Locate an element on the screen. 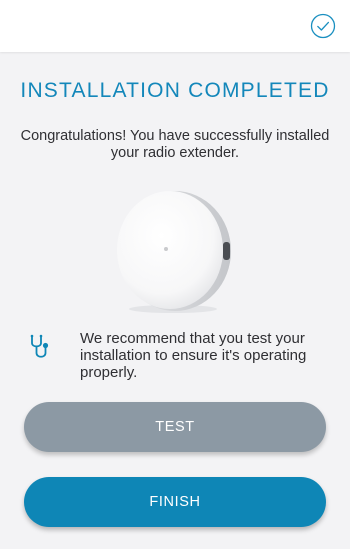 This screenshot has height=549, width=350. test-button: TEST is located at coordinates (175, 427).